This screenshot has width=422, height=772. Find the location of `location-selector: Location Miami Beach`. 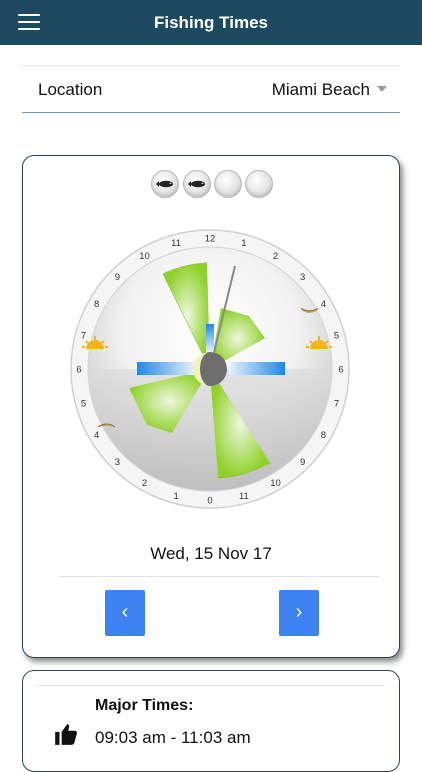

location-selector: Location Miami Beach is located at coordinates (211, 89).